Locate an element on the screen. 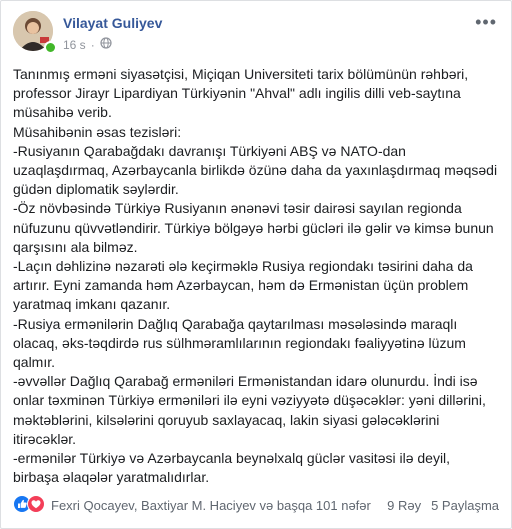  post-stats: 9 Rəy 5 Paylaşma is located at coordinates (443, 505).